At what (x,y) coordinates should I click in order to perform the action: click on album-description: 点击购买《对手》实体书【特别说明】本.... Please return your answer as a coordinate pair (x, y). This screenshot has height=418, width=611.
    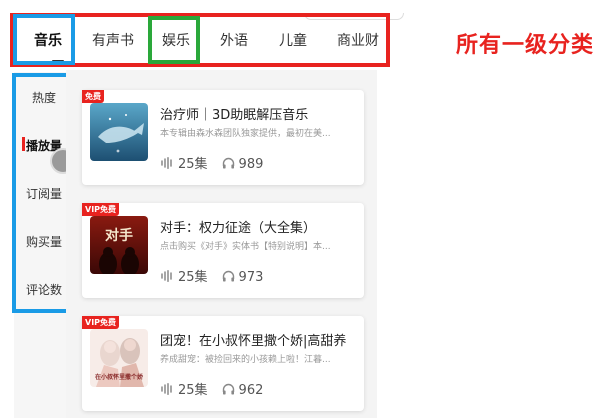
    Looking at the image, I should click on (245, 247).